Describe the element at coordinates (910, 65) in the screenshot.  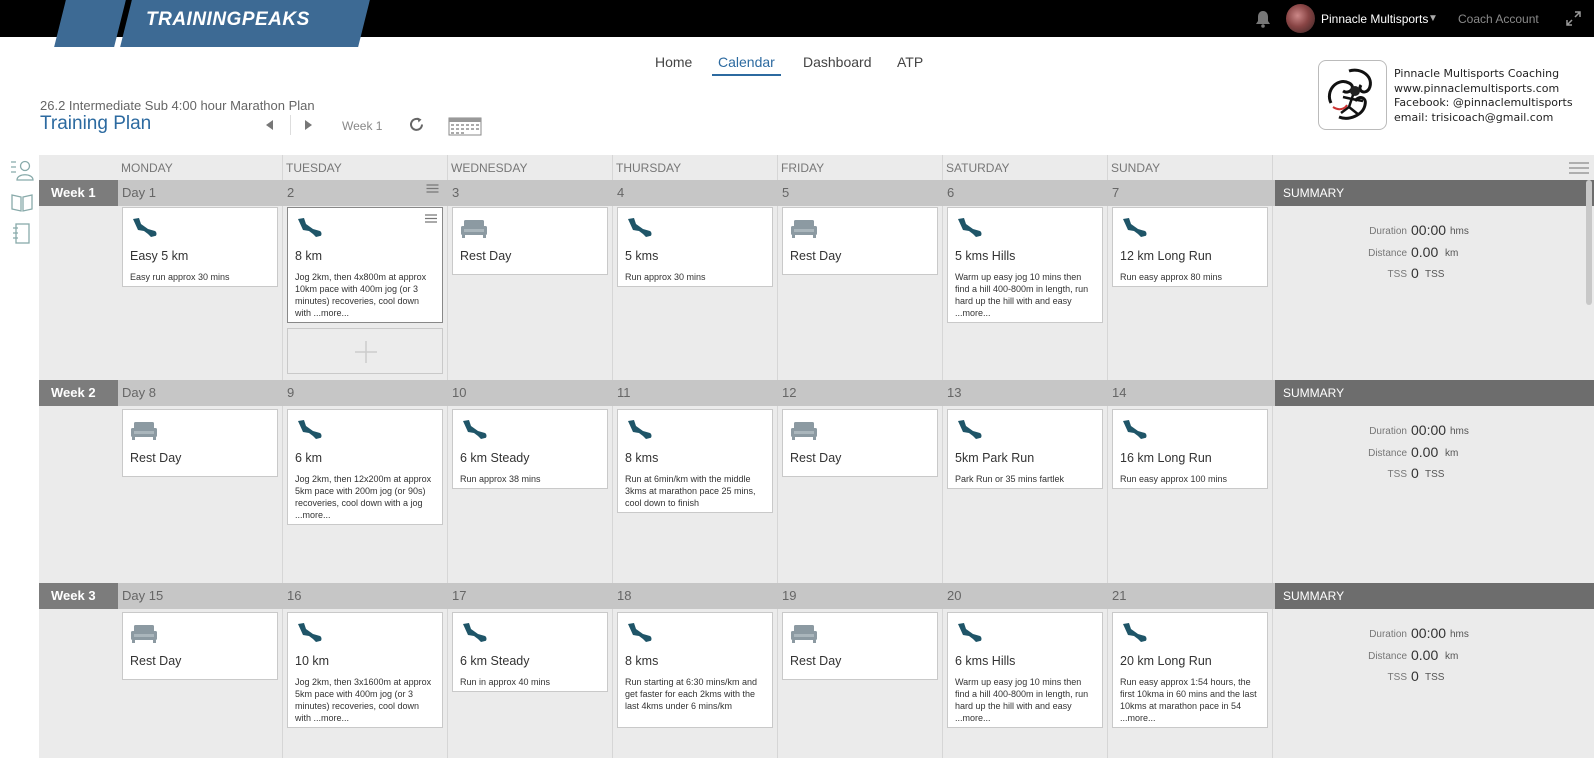
I see `nav-atp: ATP` at that location.